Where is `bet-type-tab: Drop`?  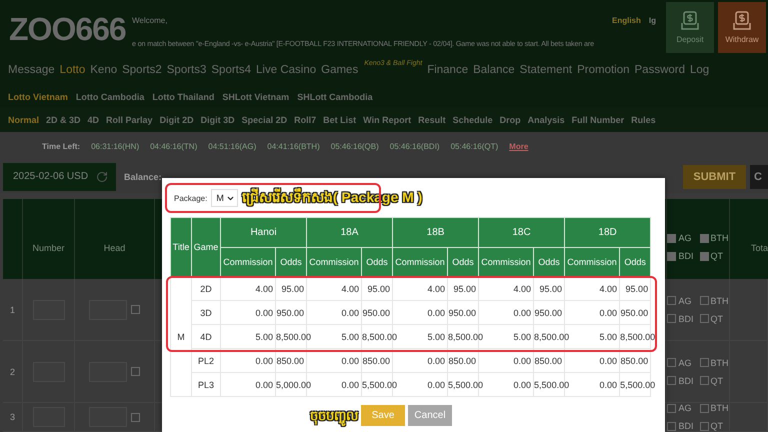
bet-type-tab: Drop is located at coordinates (510, 119).